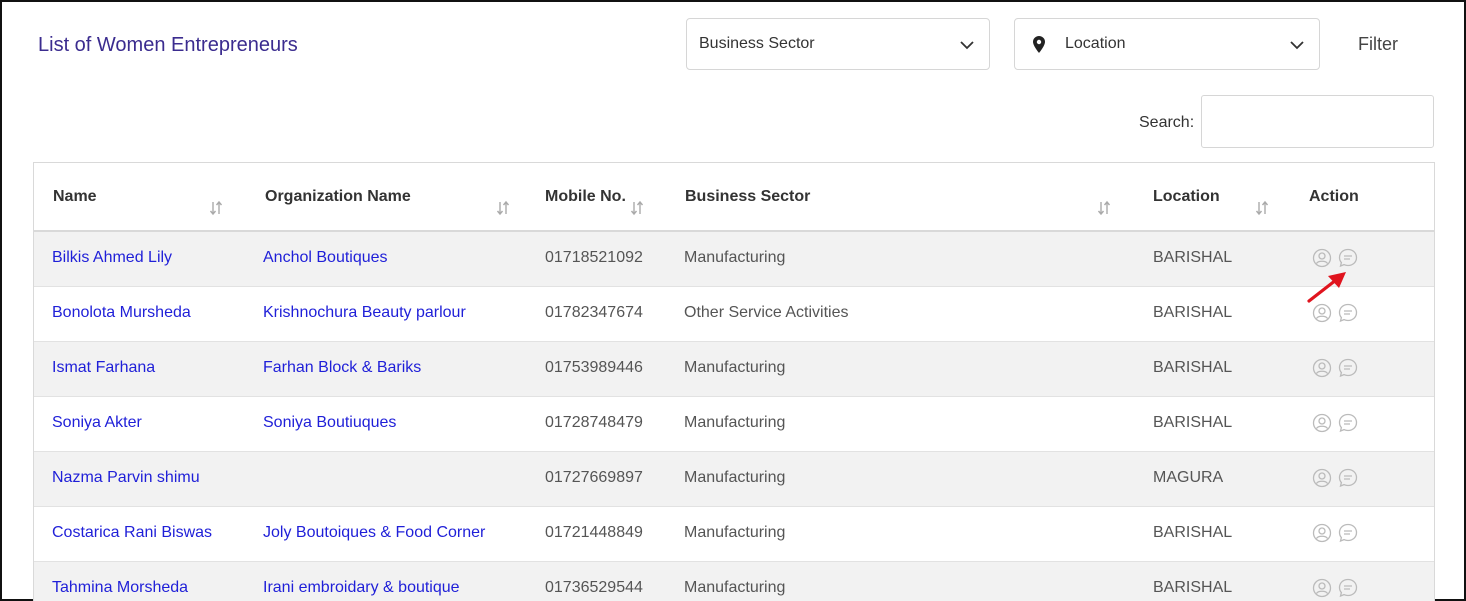  I want to click on mobile-cell: 01721448849, so click(594, 532).